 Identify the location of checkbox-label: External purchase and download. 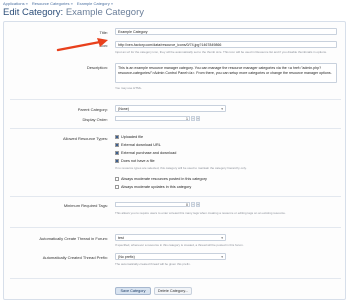
(149, 153).